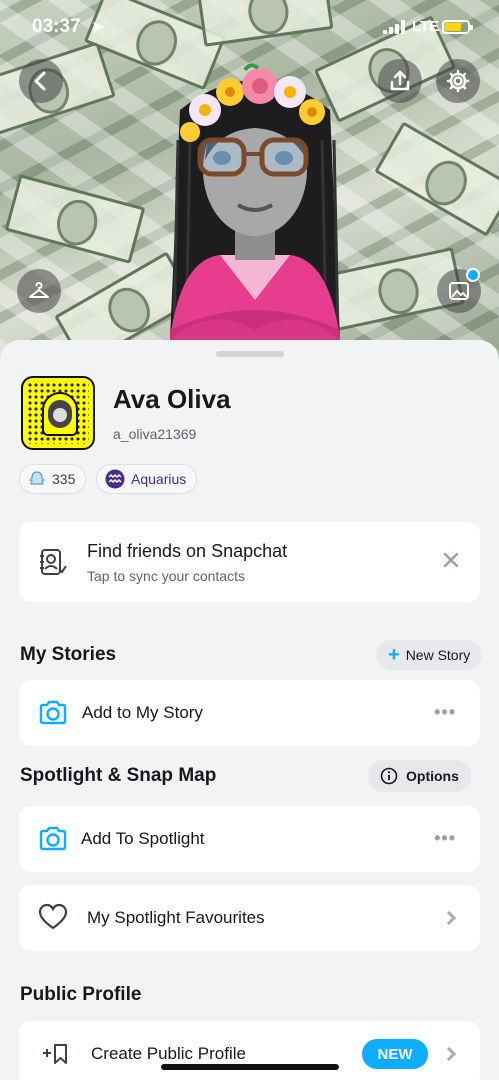  What do you see at coordinates (176, 917) in the screenshot?
I see `spotlight-favourites-label: My Spotlight Favourites` at bounding box center [176, 917].